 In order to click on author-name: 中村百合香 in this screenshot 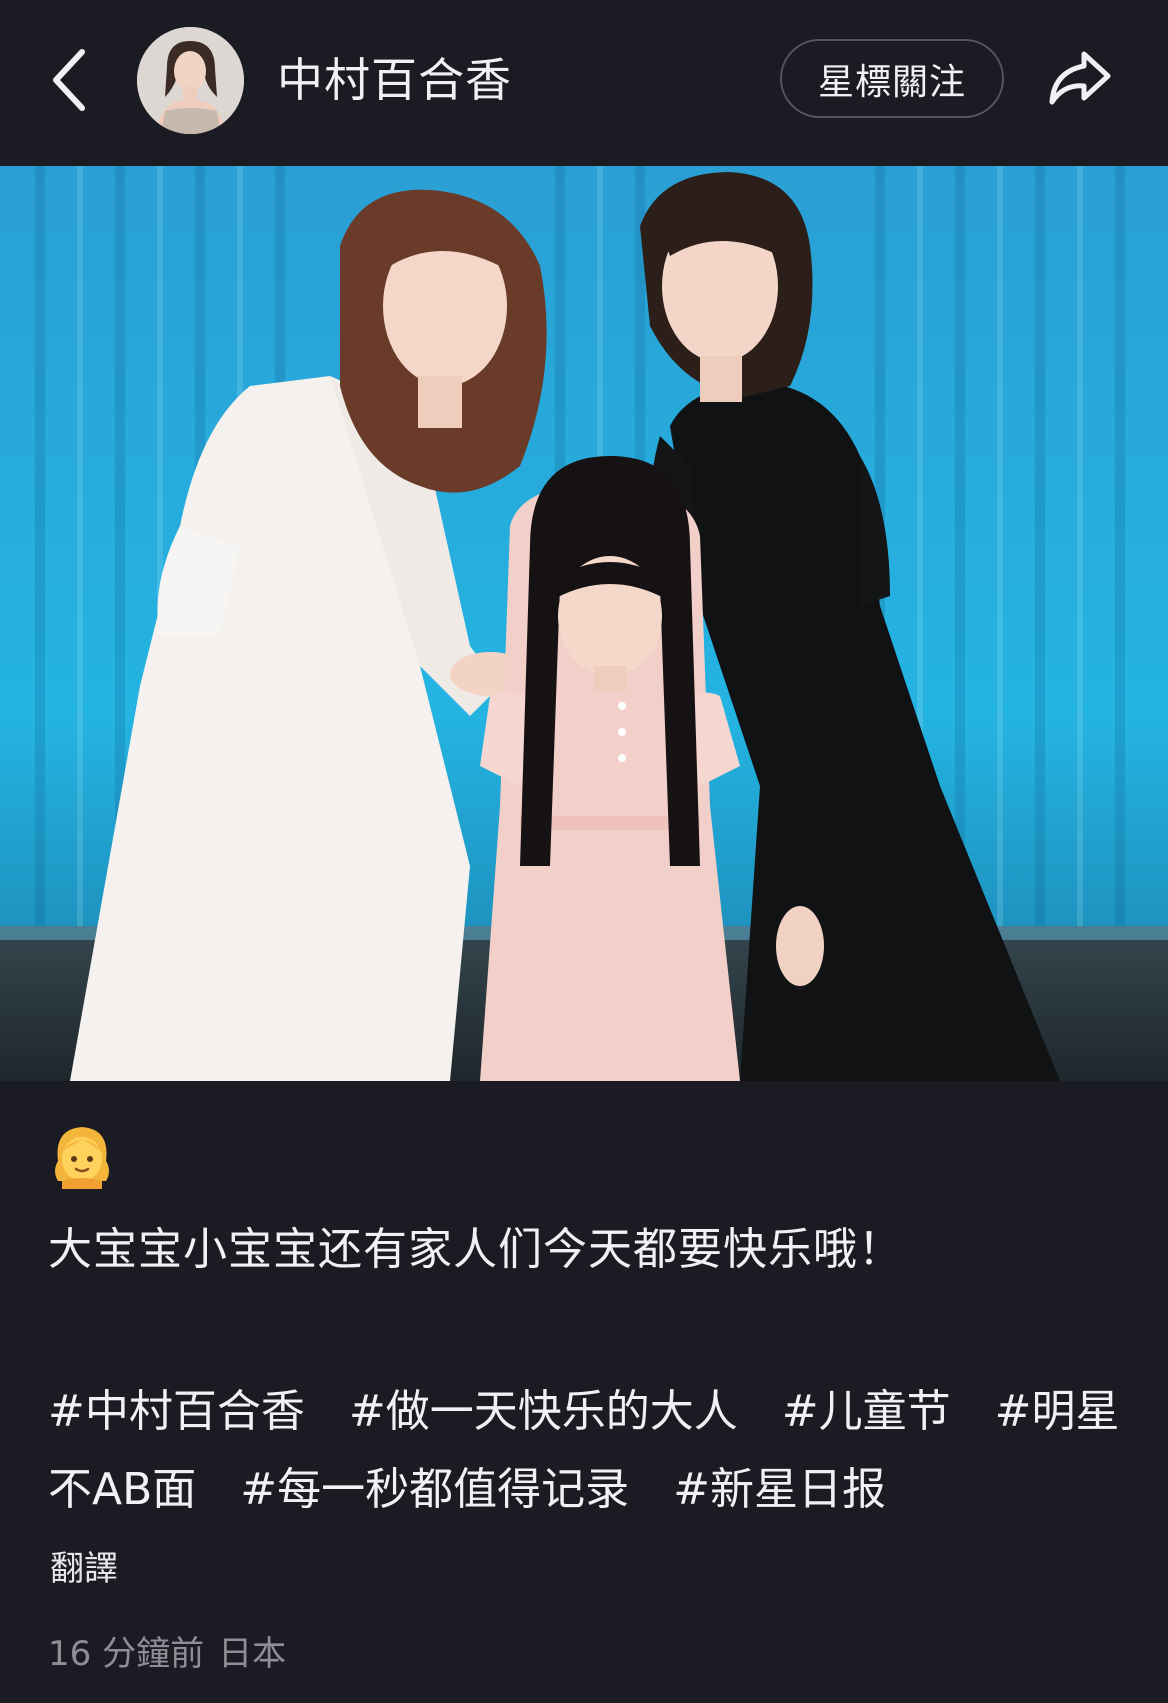, I will do `click(394, 80)`.